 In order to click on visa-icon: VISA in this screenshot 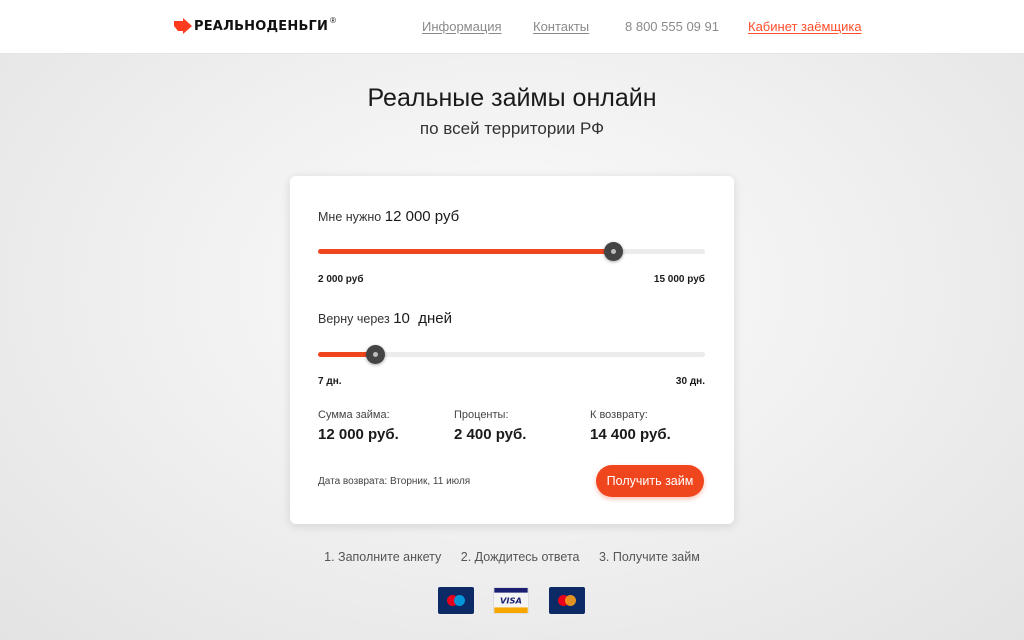, I will do `click(511, 600)`.